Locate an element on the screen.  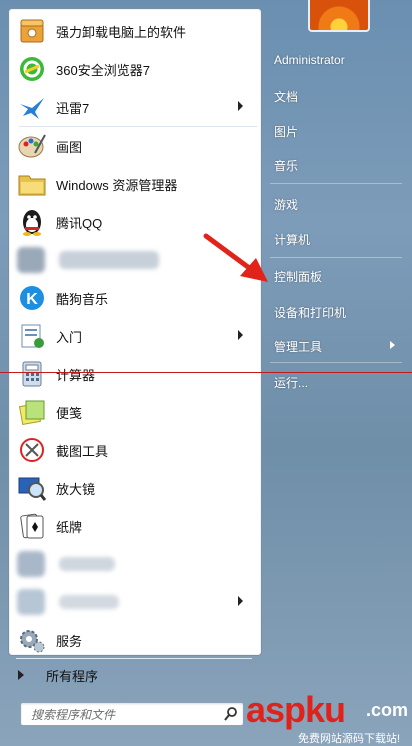
paint-palette-icon is located at coordinates (32, 146).